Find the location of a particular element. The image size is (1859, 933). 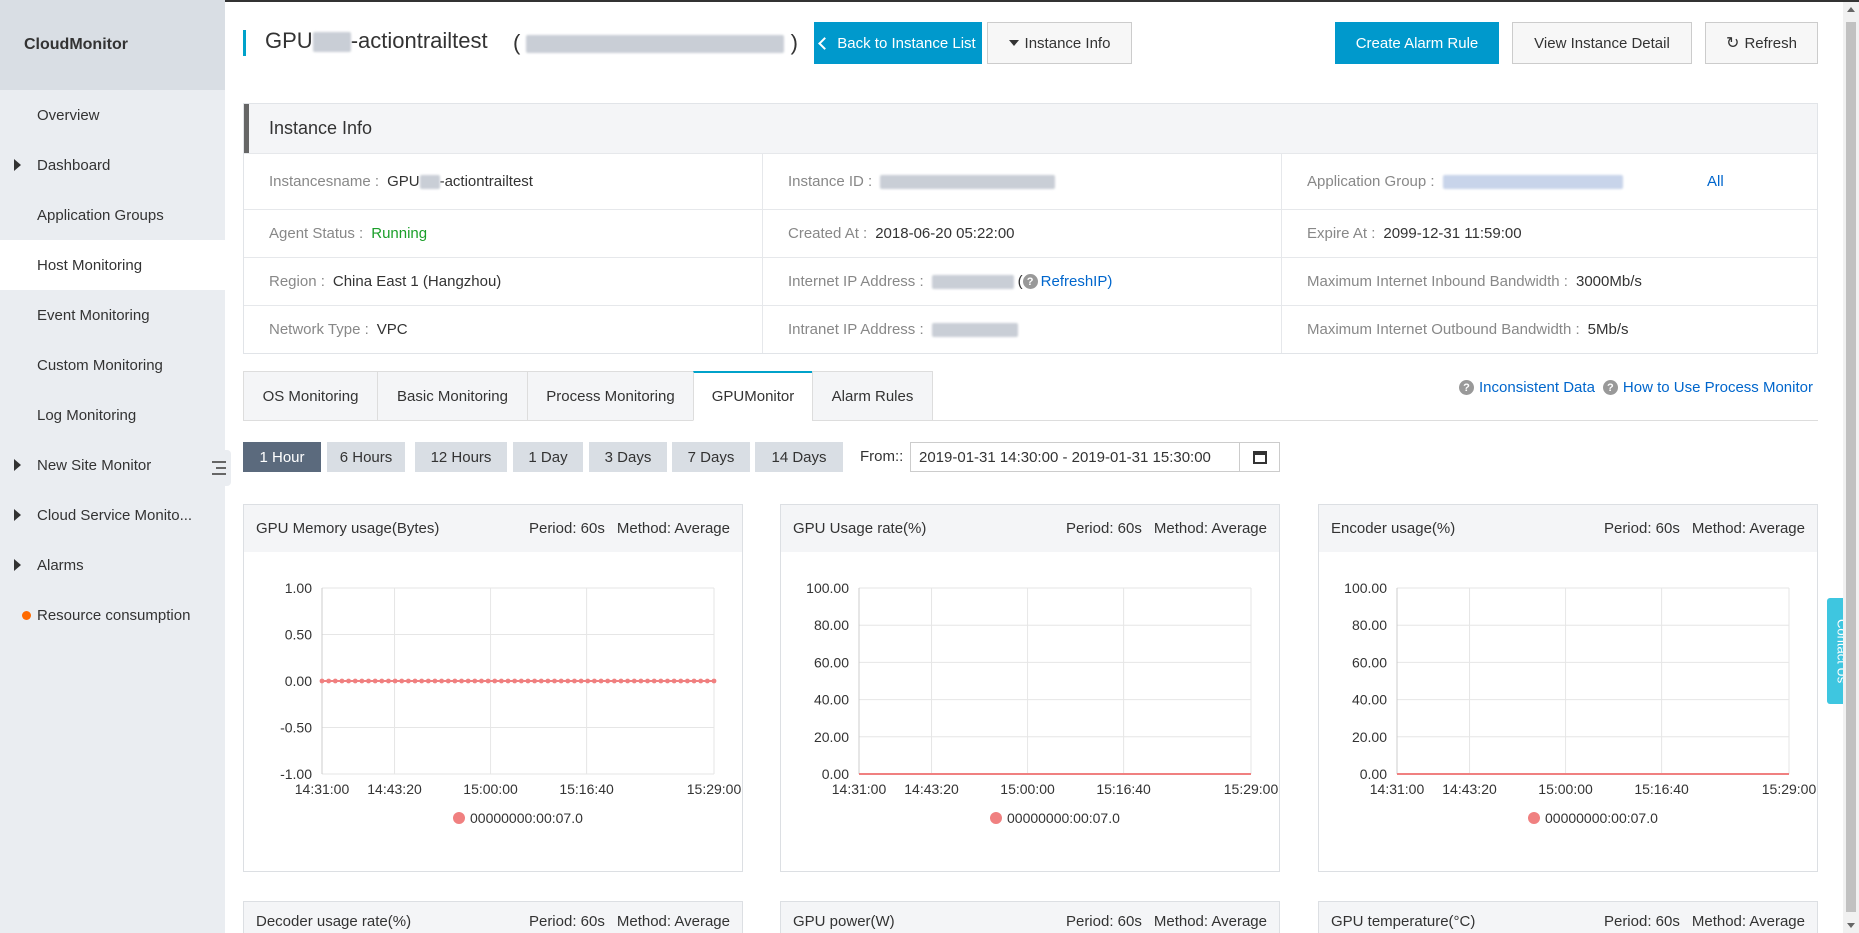

x-tick-label: 15:00:00 is located at coordinates (1027, 789).